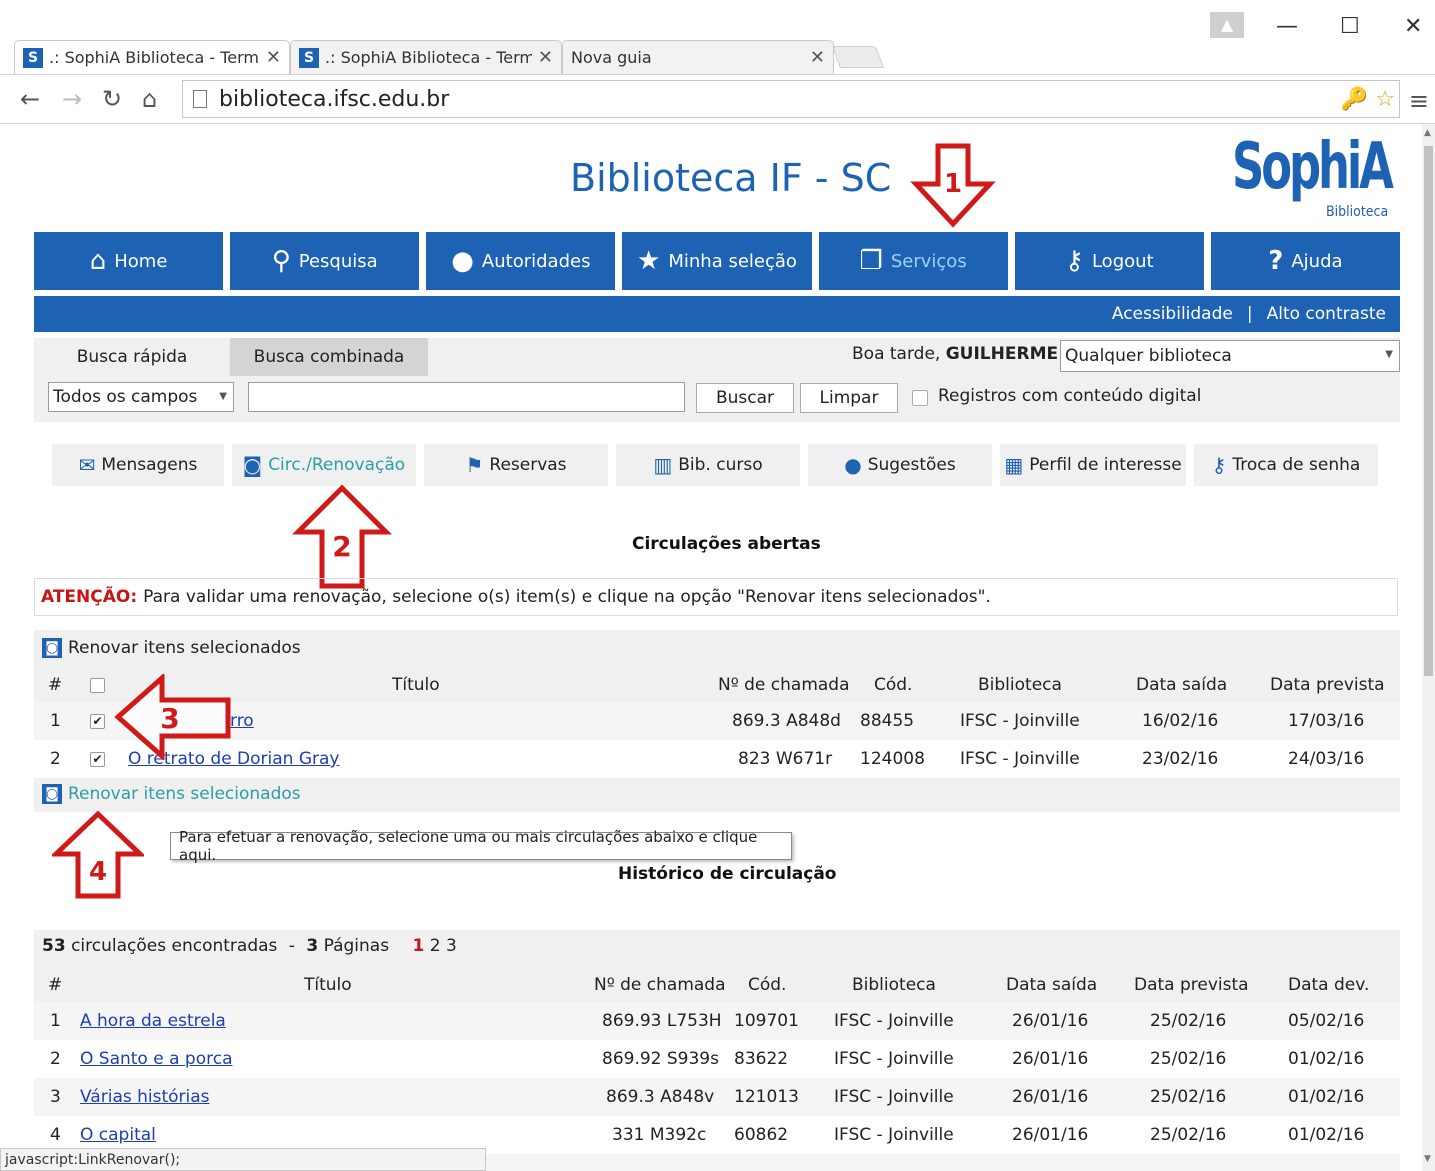 The width and height of the screenshot is (1435, 1171). Describe the element at coordinates (791, 99) in the screenshot. I see `address-bar: biblioteca.ifsc.edu.br` at that location.